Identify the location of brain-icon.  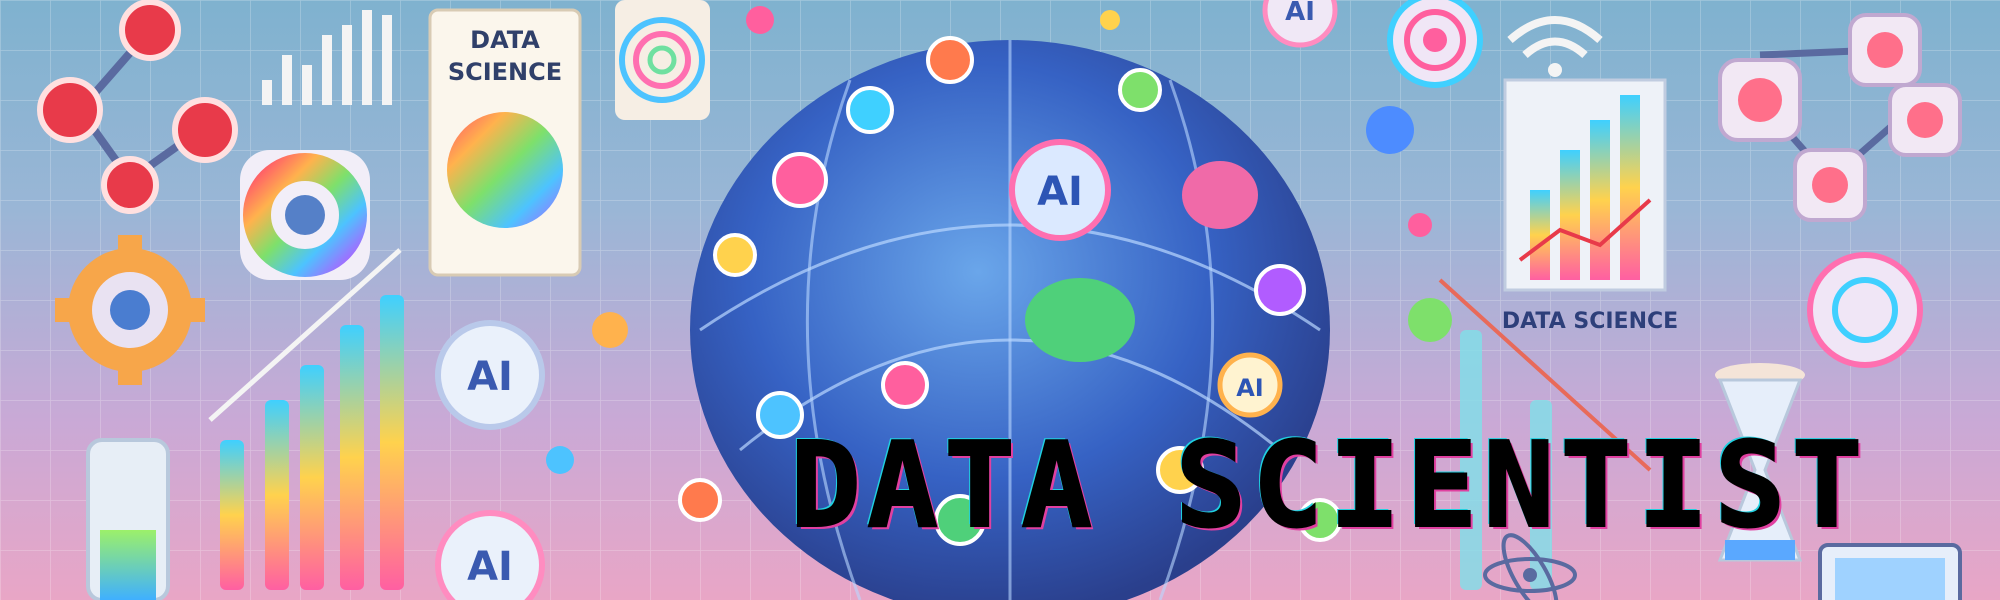
(1080, 320).